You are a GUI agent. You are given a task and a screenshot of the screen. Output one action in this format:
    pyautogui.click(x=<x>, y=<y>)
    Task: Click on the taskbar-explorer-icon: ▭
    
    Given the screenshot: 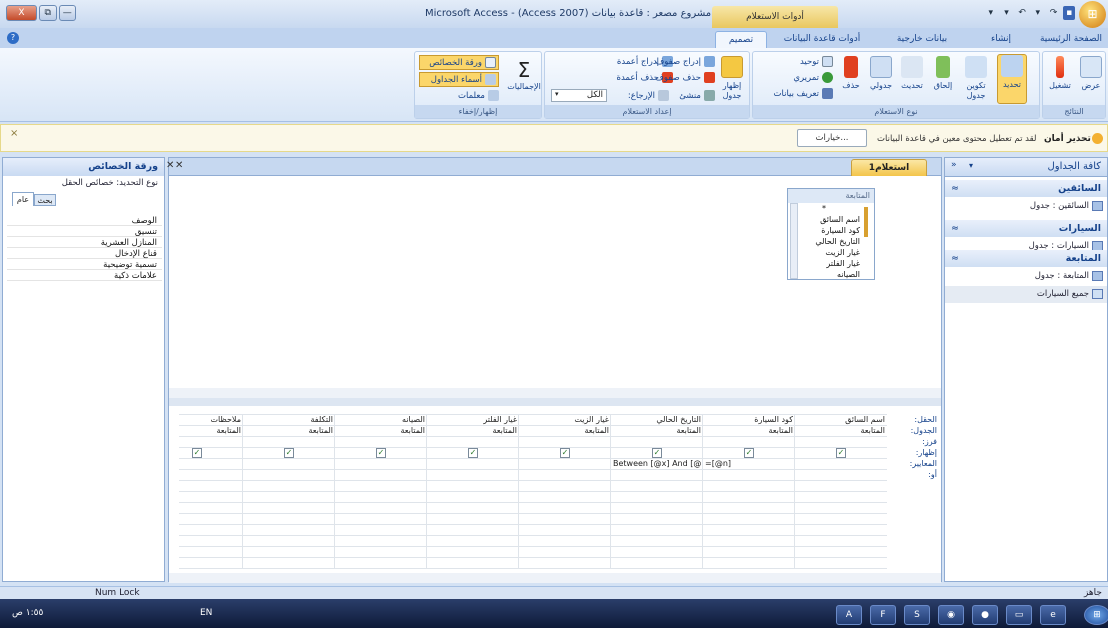 What is the action you would take?
    pyautogui.click(x=1019, y=615)
    